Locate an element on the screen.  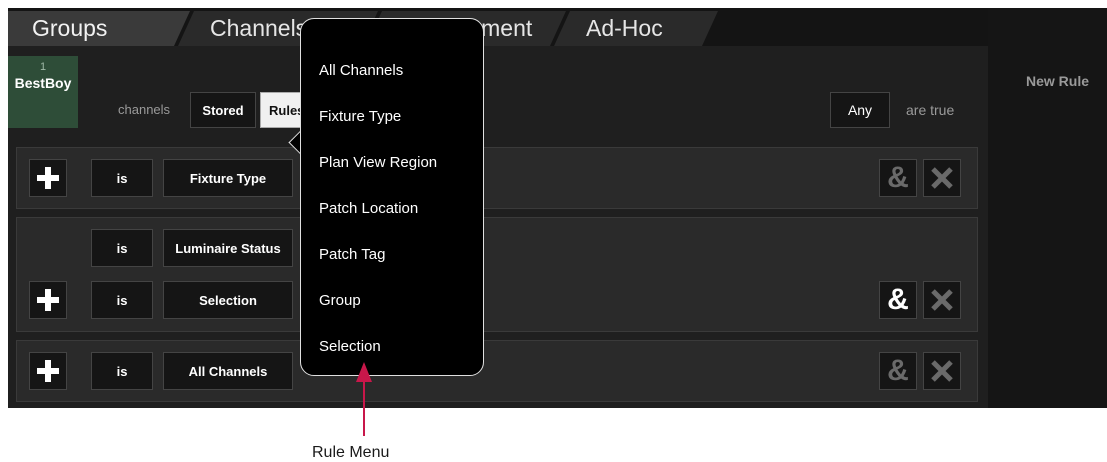
annotation-arrow is located at coordinates (364, 399).